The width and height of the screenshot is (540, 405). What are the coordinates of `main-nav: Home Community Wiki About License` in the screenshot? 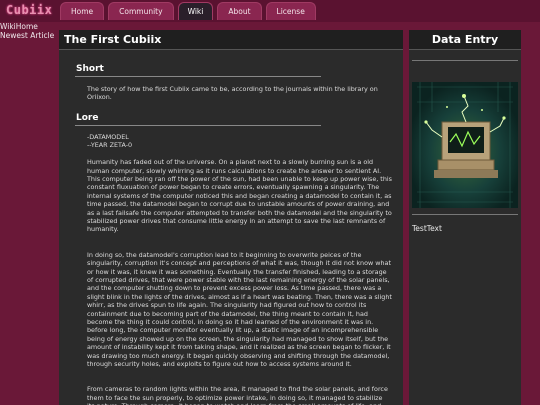 It's located at (188, 10).